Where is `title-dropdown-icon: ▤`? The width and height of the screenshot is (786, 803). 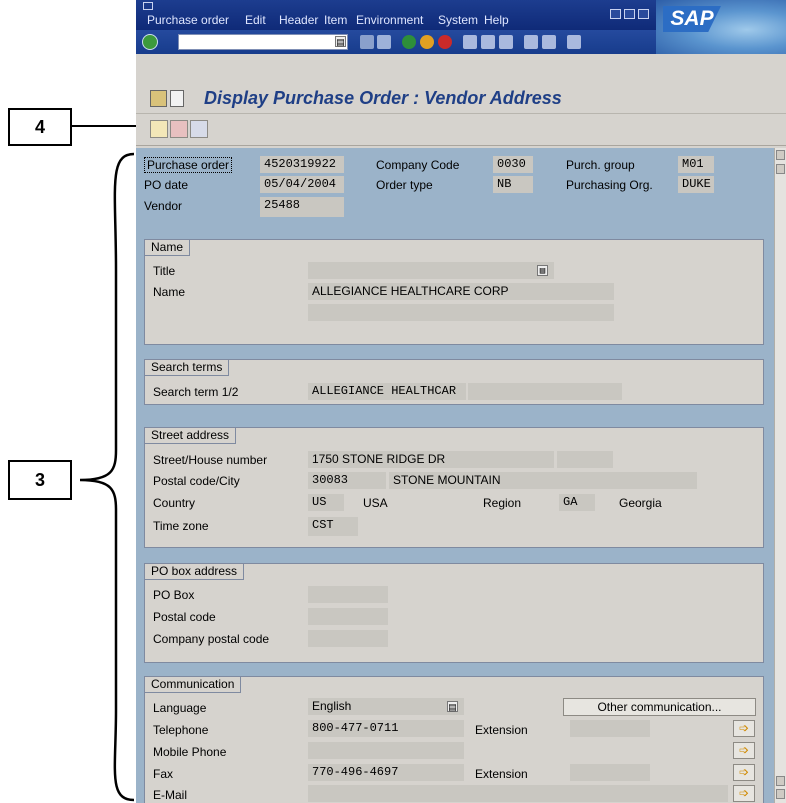
title-dropdown-icon: ▤ is located at coordinates (542, 270).